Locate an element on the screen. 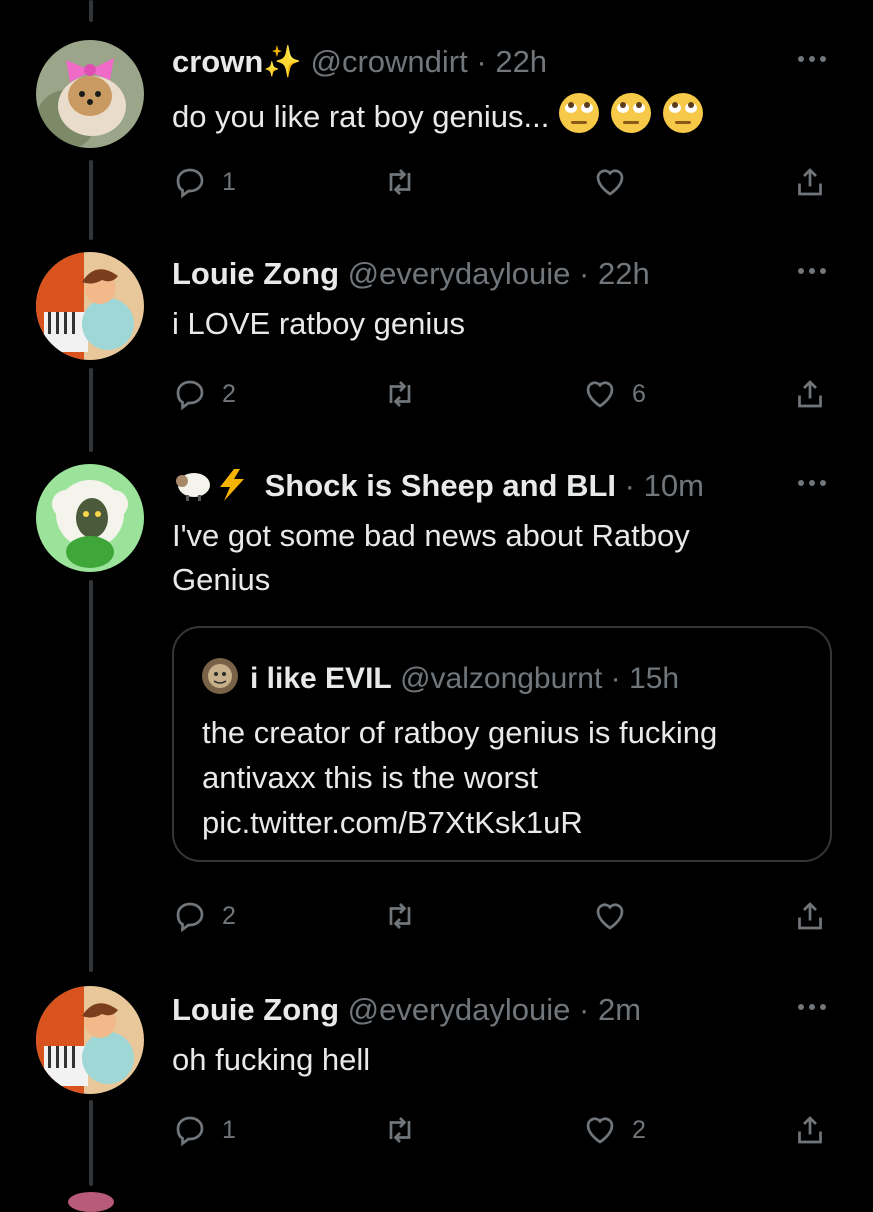 This screenshot has width=873, height=1212. quoted-avatar-image is located at coordinates (220, 676).